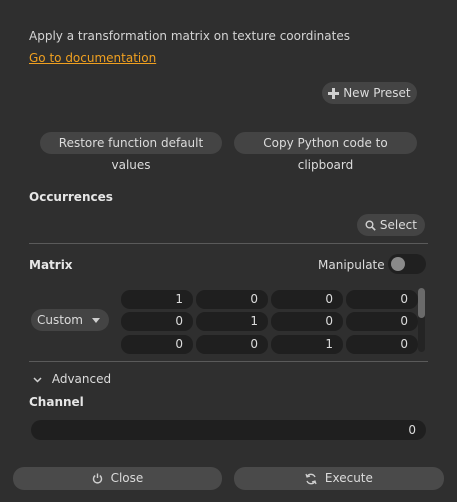 The height and width of the screenshot is (502, 457). What do you see at coordinates (325, 152) in the screenshot?
I see `copy-python-button: Copy Python code to clipboard` at bounding box center [325, 152].